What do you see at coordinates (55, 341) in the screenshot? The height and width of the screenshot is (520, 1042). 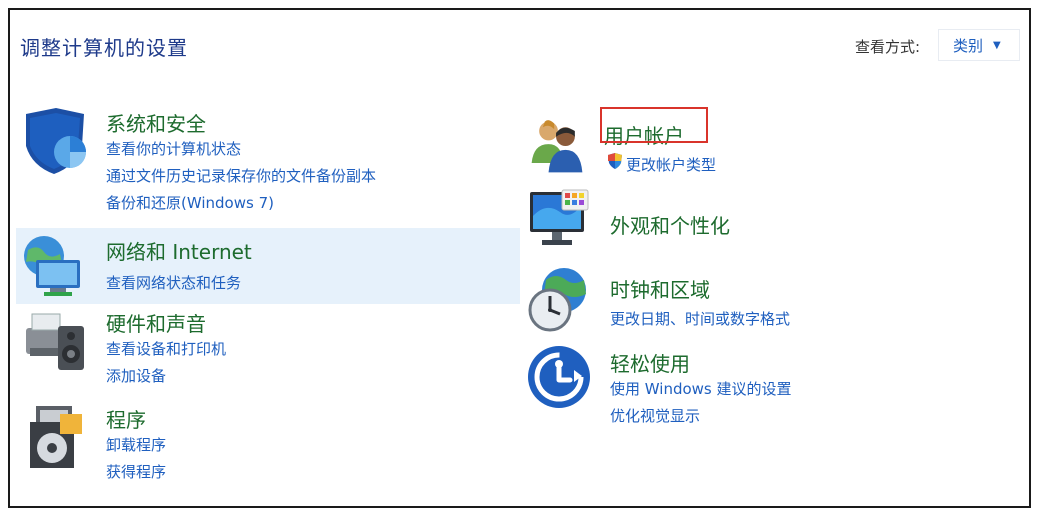 I see `printer-speaker-icon` at bounding box center [55, 341].